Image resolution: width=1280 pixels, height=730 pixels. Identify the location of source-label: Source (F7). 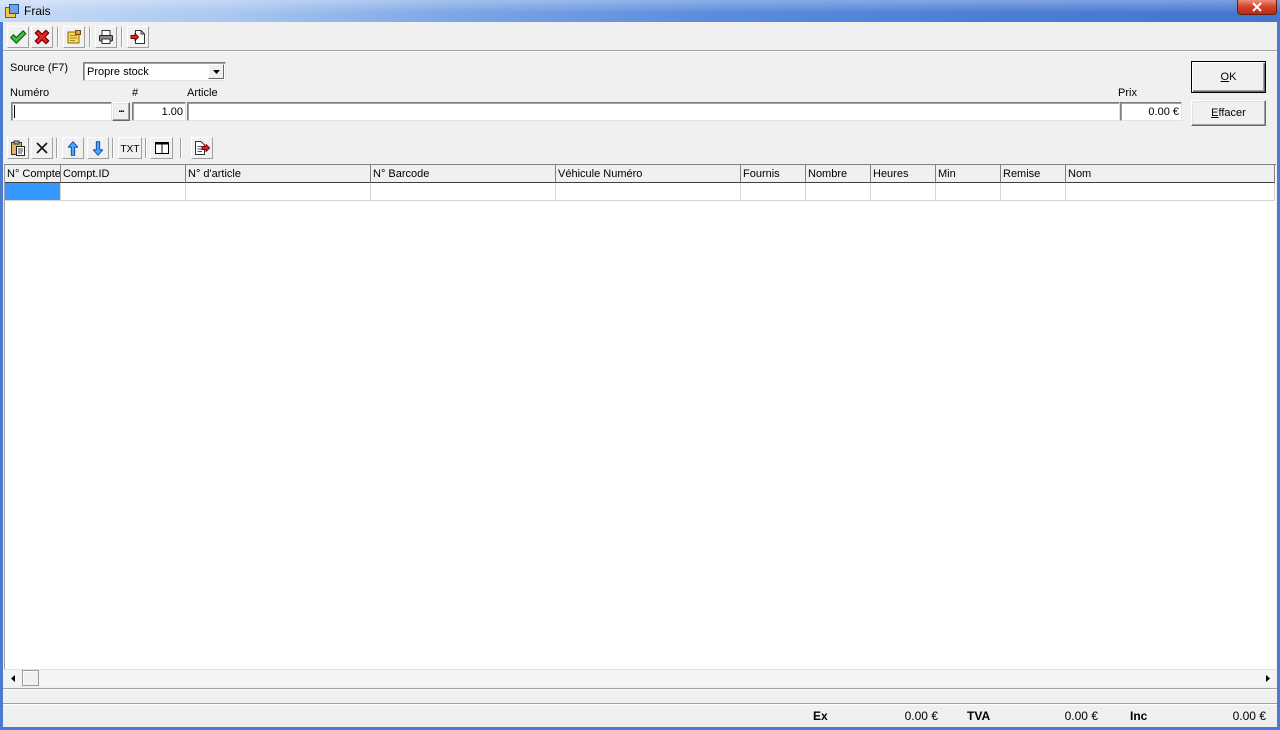
(39, 68).